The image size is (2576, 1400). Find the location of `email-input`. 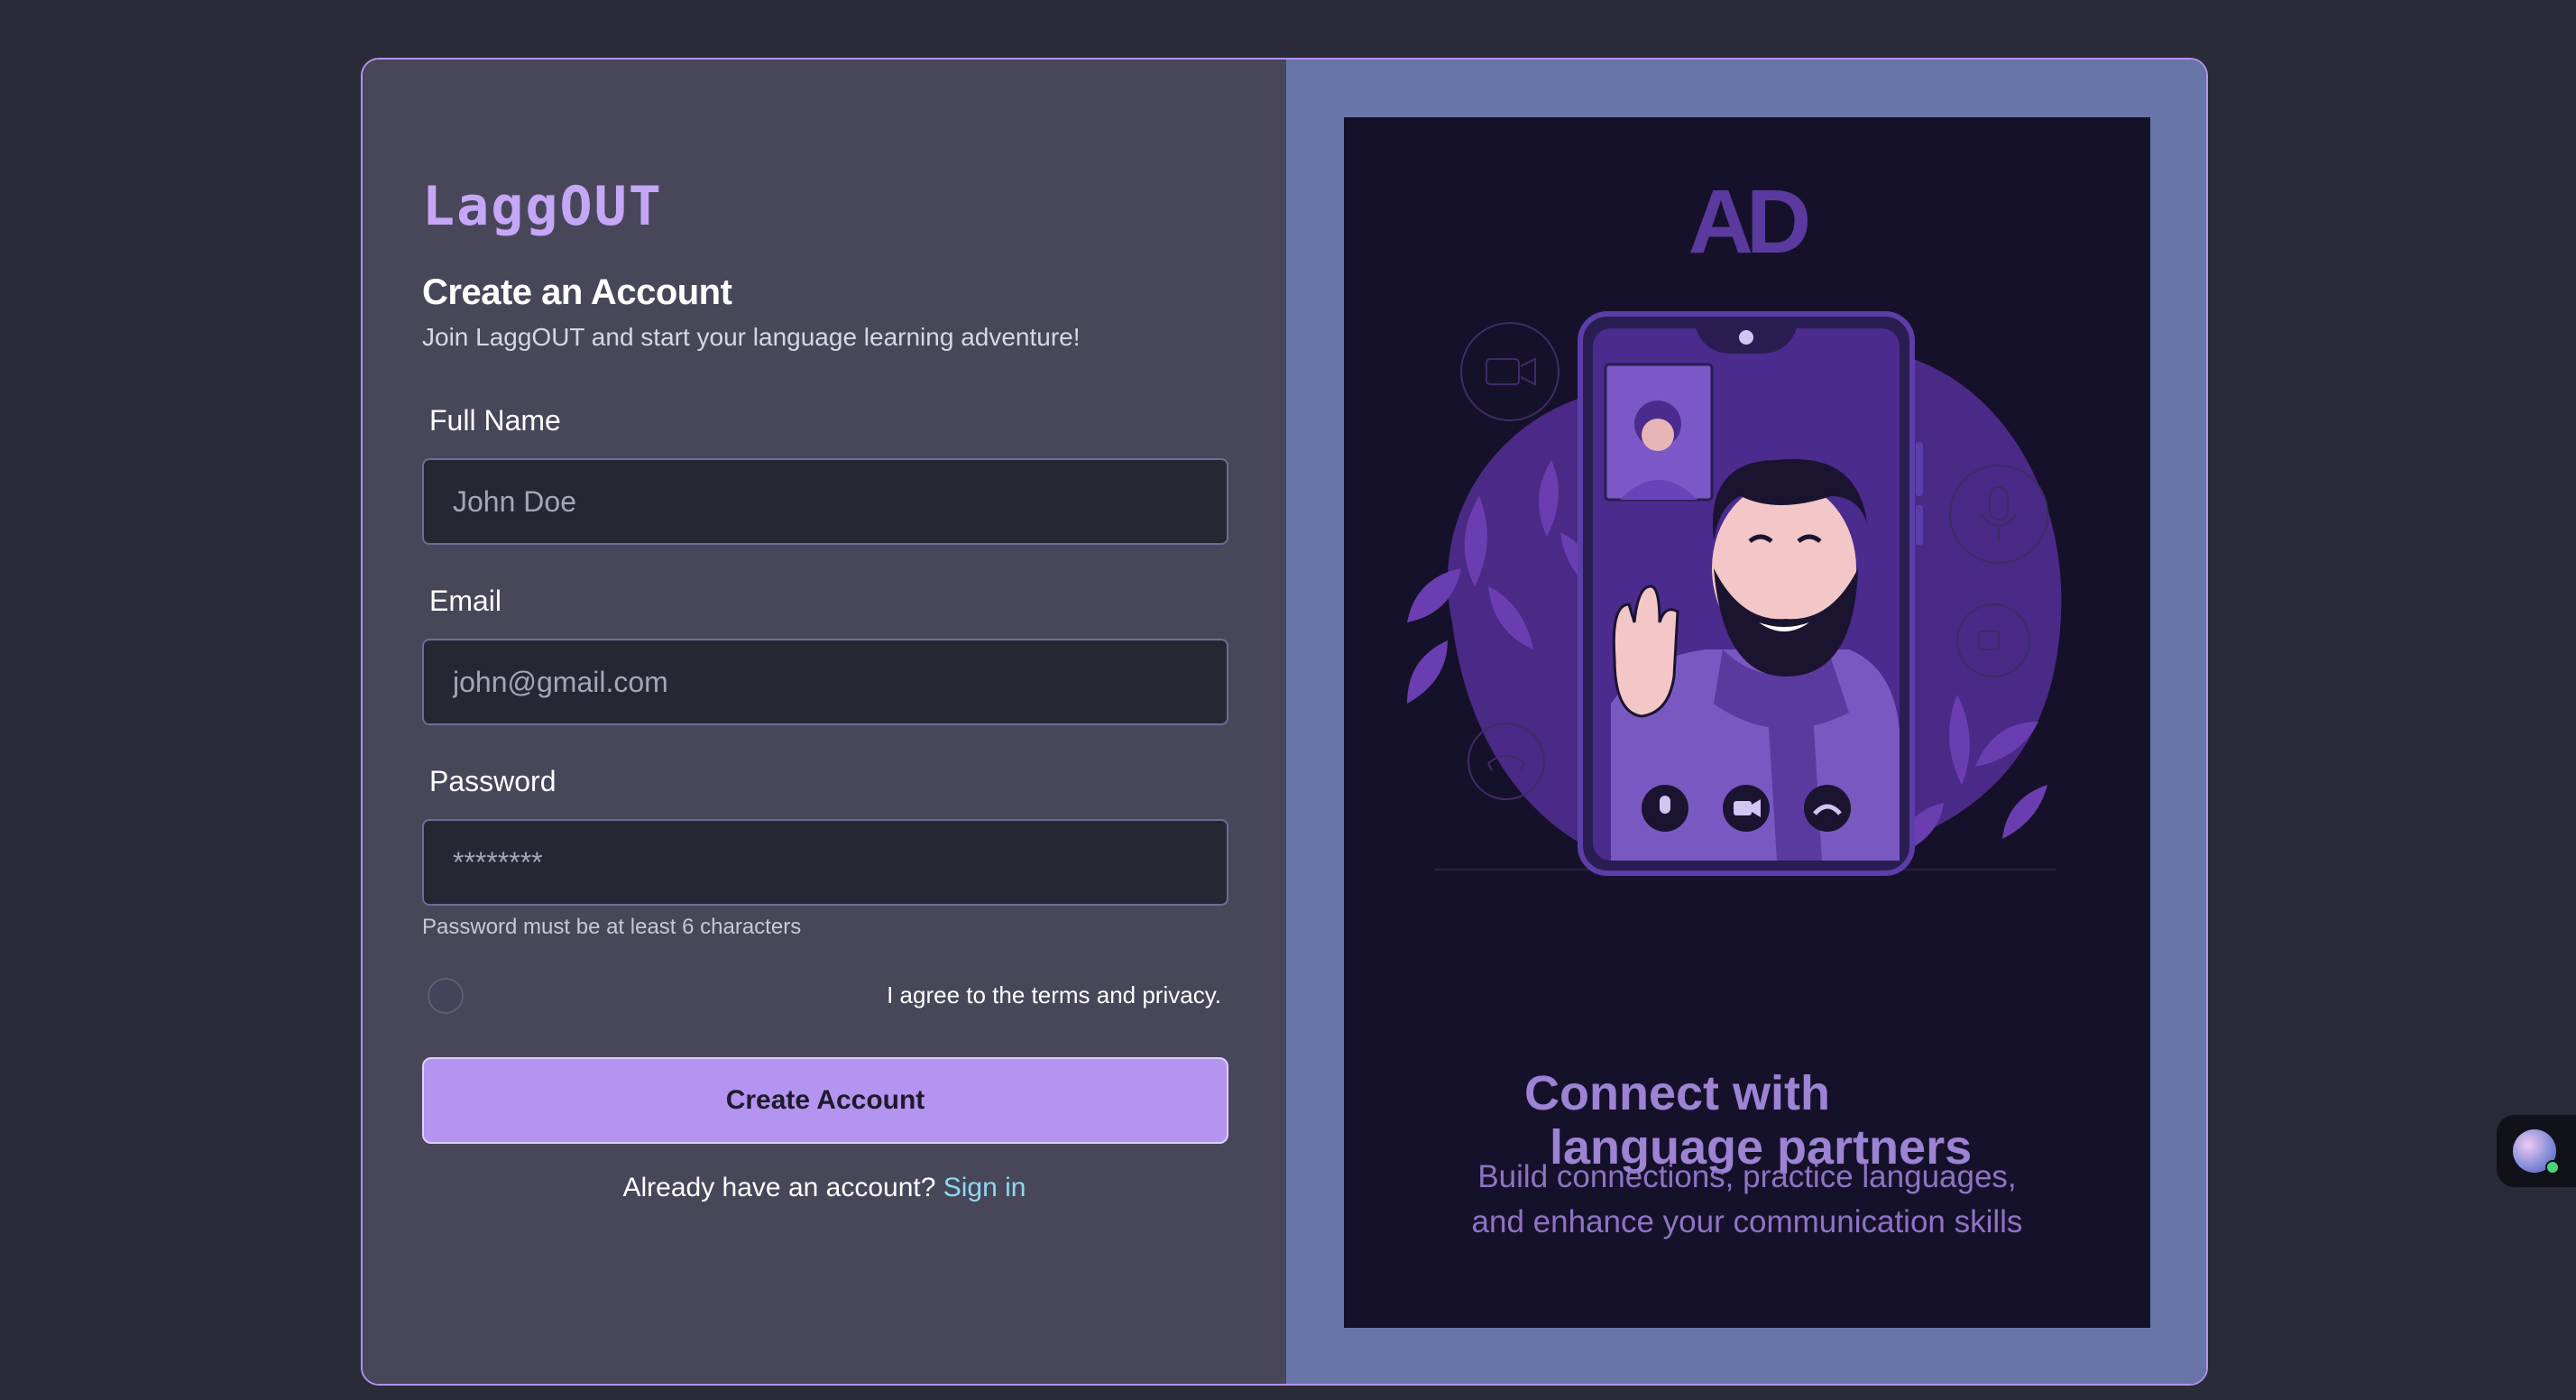

email-input is located at coordinates (825, 682).